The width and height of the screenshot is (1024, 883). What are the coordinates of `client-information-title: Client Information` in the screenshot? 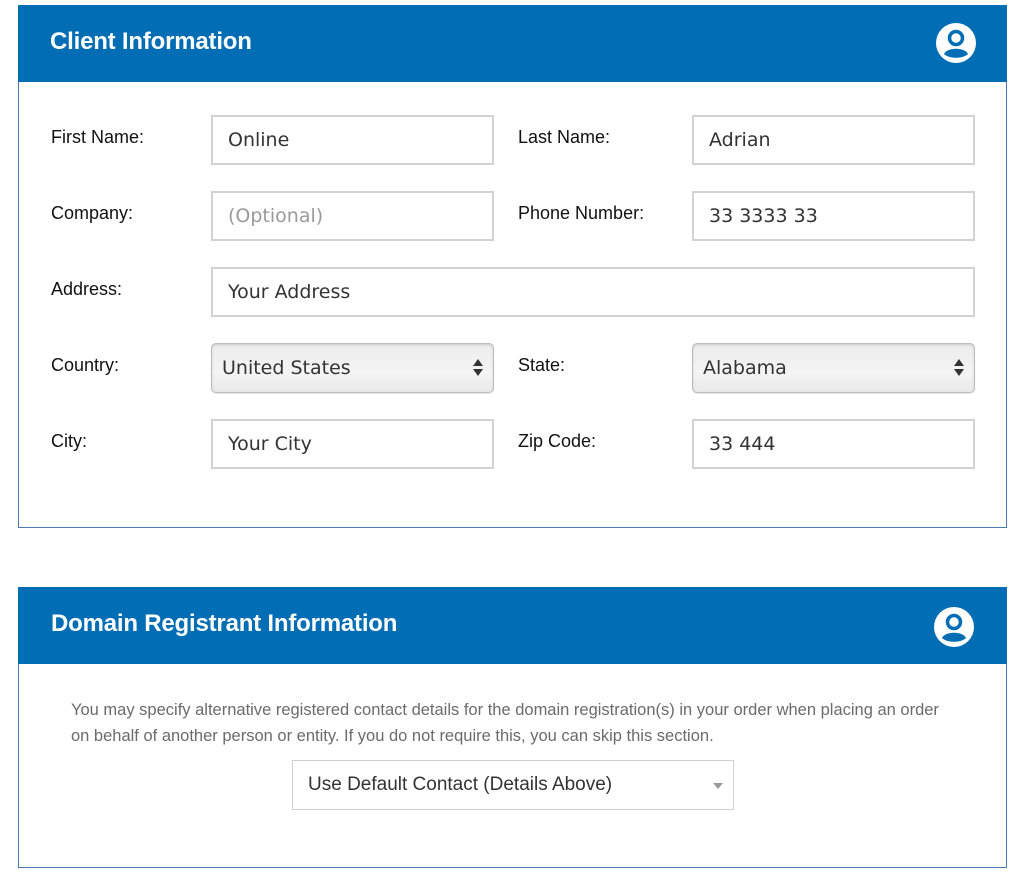 It's located at (151, 41).